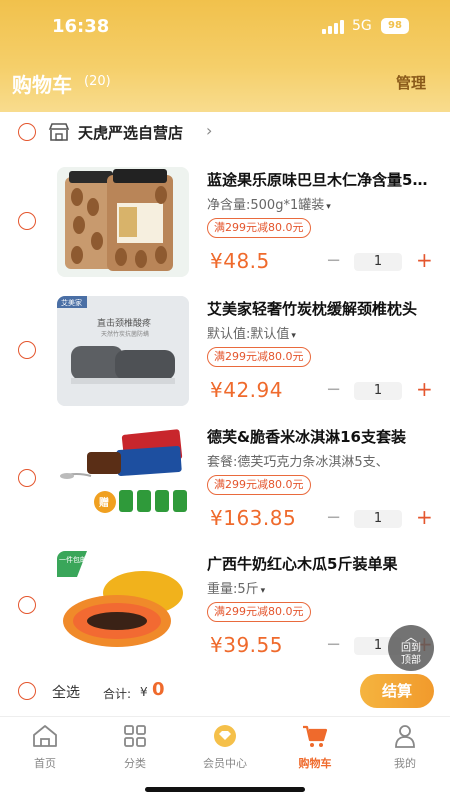  I want to click on product-image: 艾美家 直击颈椎酸疼 天然竹炭抗菌防螨, so click(123, 351).